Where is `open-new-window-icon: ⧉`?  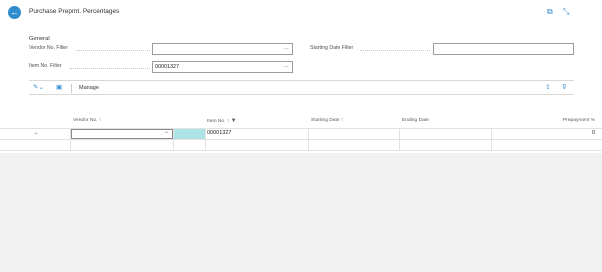
open-new-window-icon: ⧉ is located at coordinates (550, 12).